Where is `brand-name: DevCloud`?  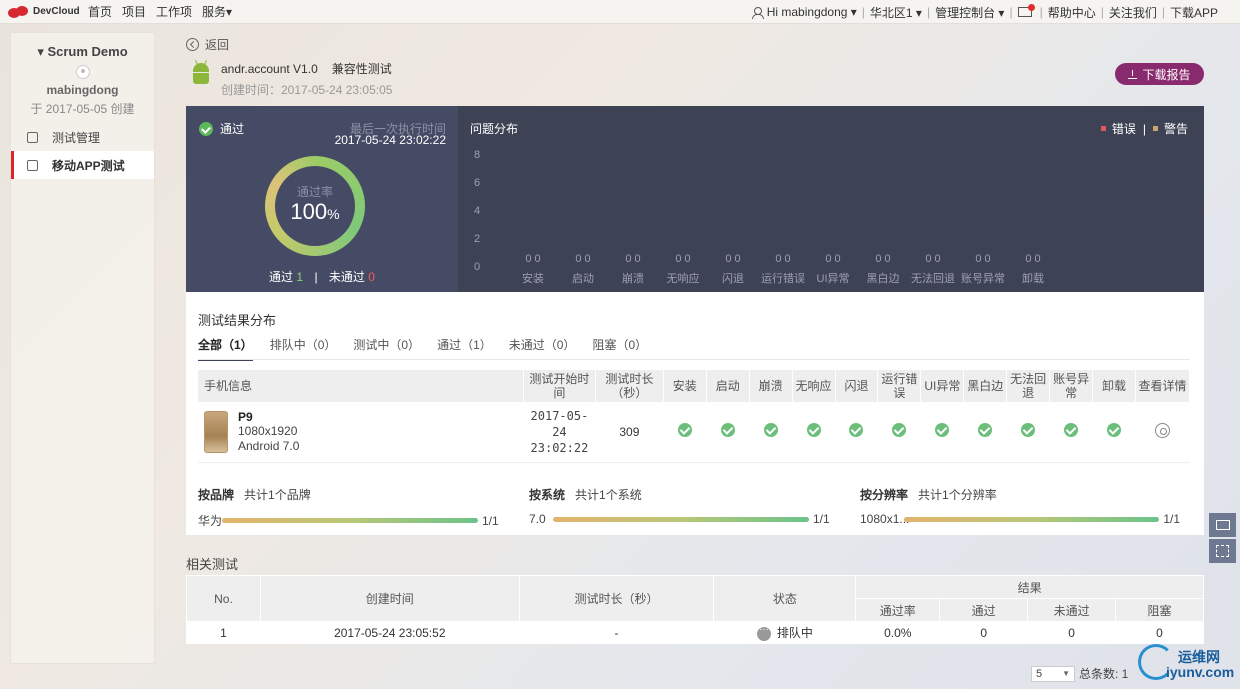 brand-name: DevCloud is located at coordinates (56, 11).